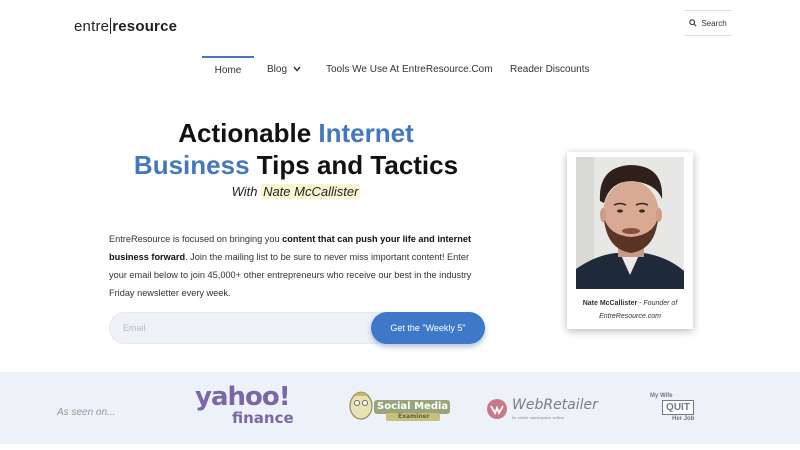 Image resolution: width=800 pixels, height=450 pixels. Describe the element at coordinates (555, 405) in the screenshot. I see `webretailer-text: WebRetailer` at that location.